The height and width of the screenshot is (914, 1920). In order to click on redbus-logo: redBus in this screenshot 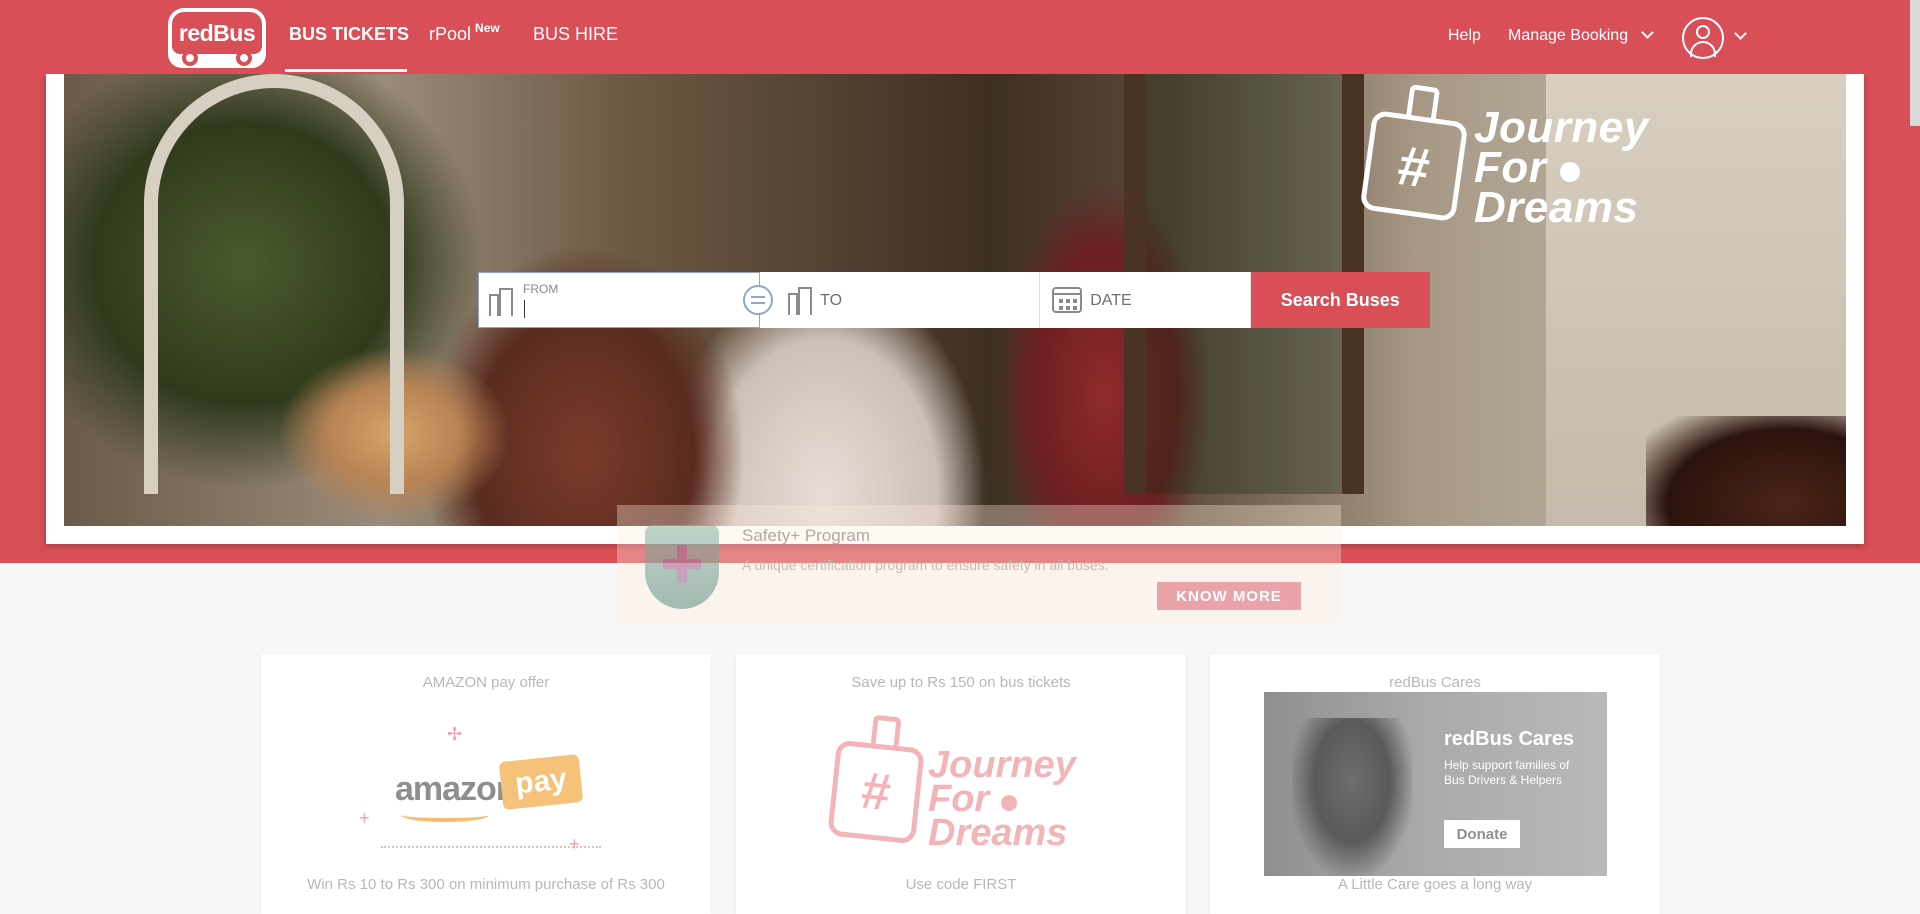, I will do `click(217, 38)`.